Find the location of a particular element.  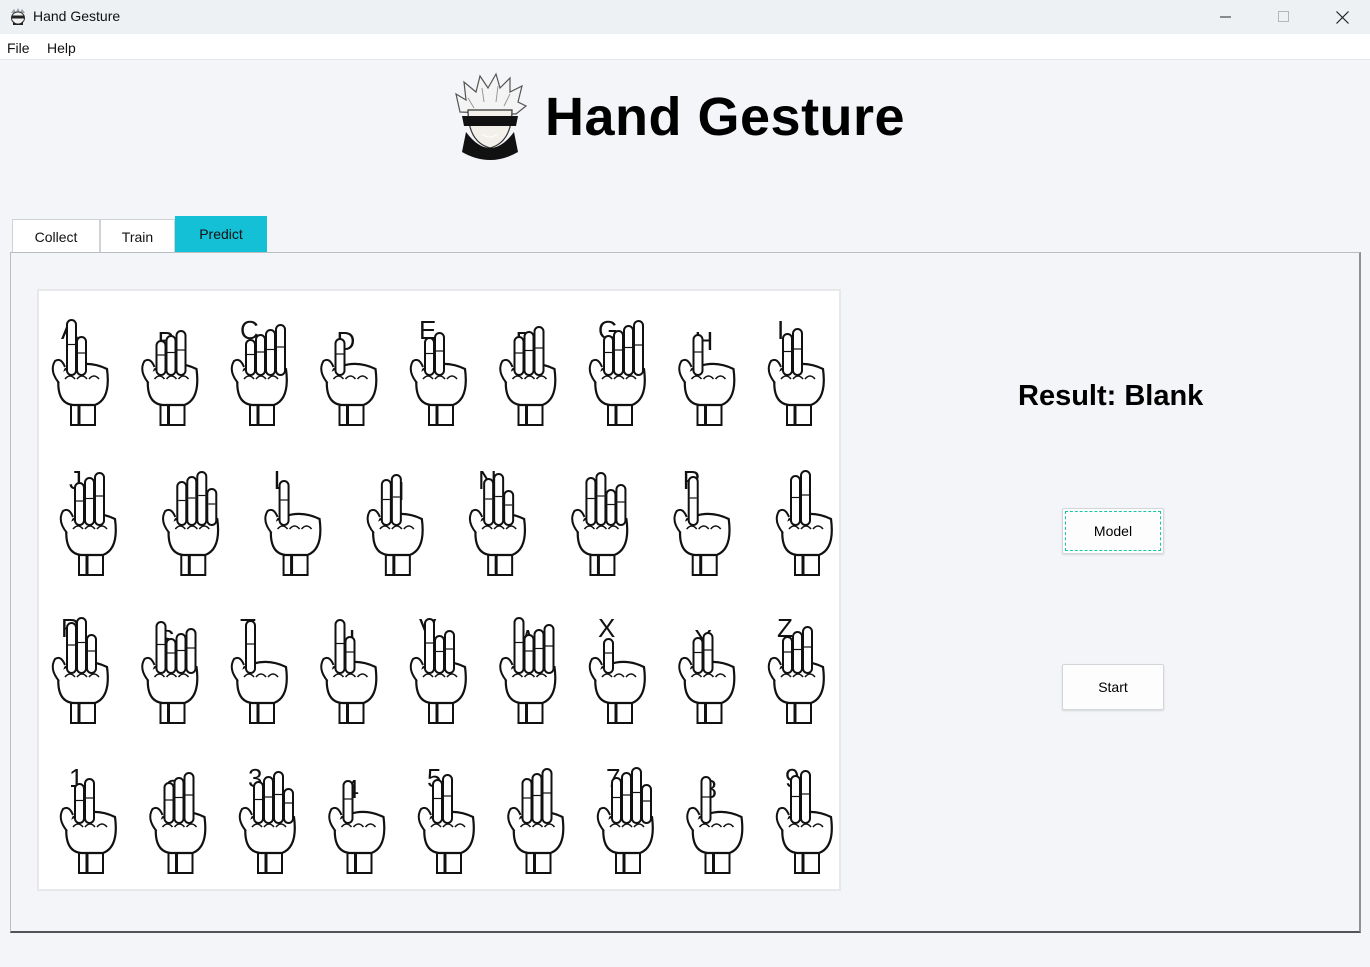

hand-sign: 5 is located at coordinates (446, 818).